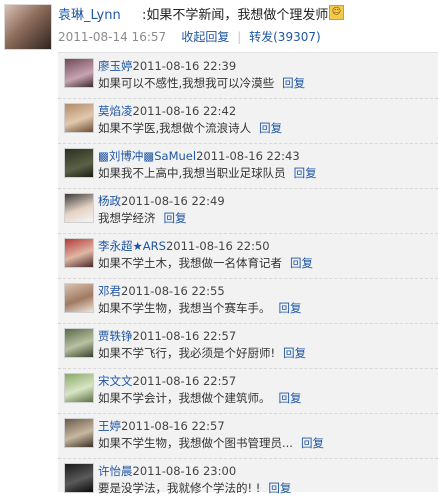 The image size is (439, 504). I want to click on post-meta: 2011-08-14 16:57 收起回复 | 转发(39307), so click(189, 36).